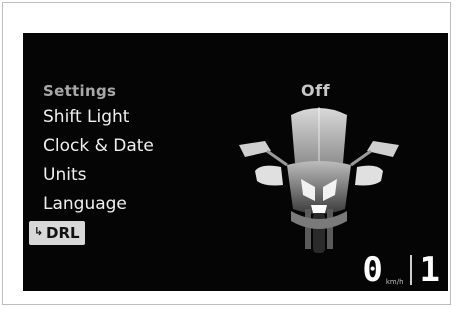 The width and height of the screenshot is (455, 309). I want to click on speed-gear-readout: 0 km/h 1, so click(401, 270).